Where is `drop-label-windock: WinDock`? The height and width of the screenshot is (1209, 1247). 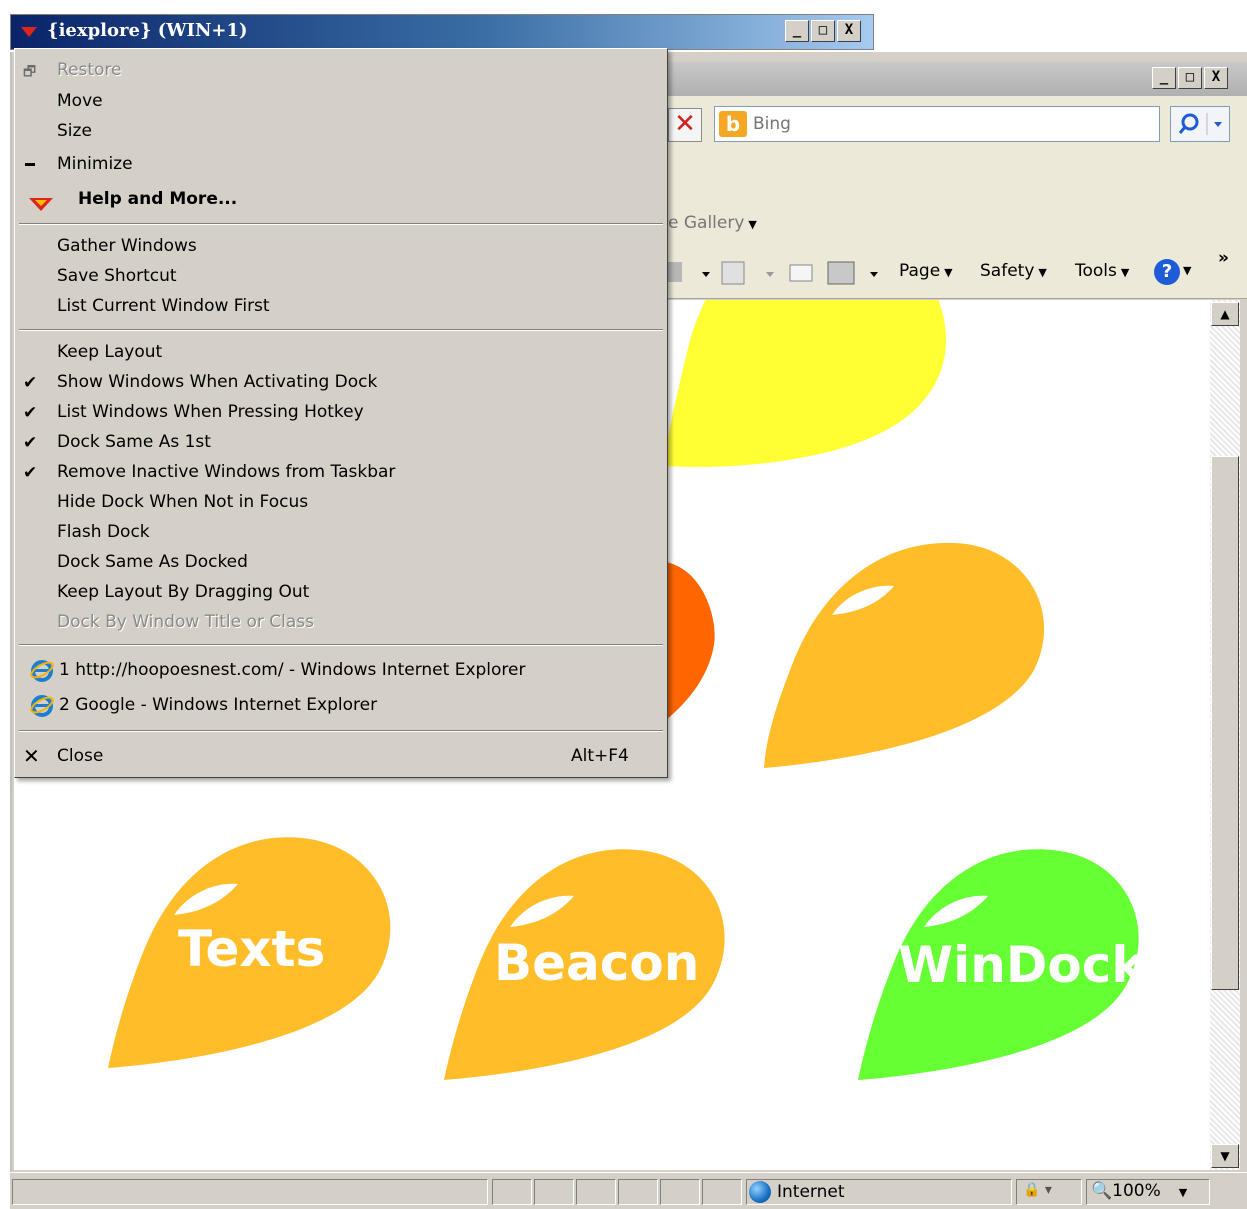 drop-label-windock: WinDock is located at coordinates (1021, 965).